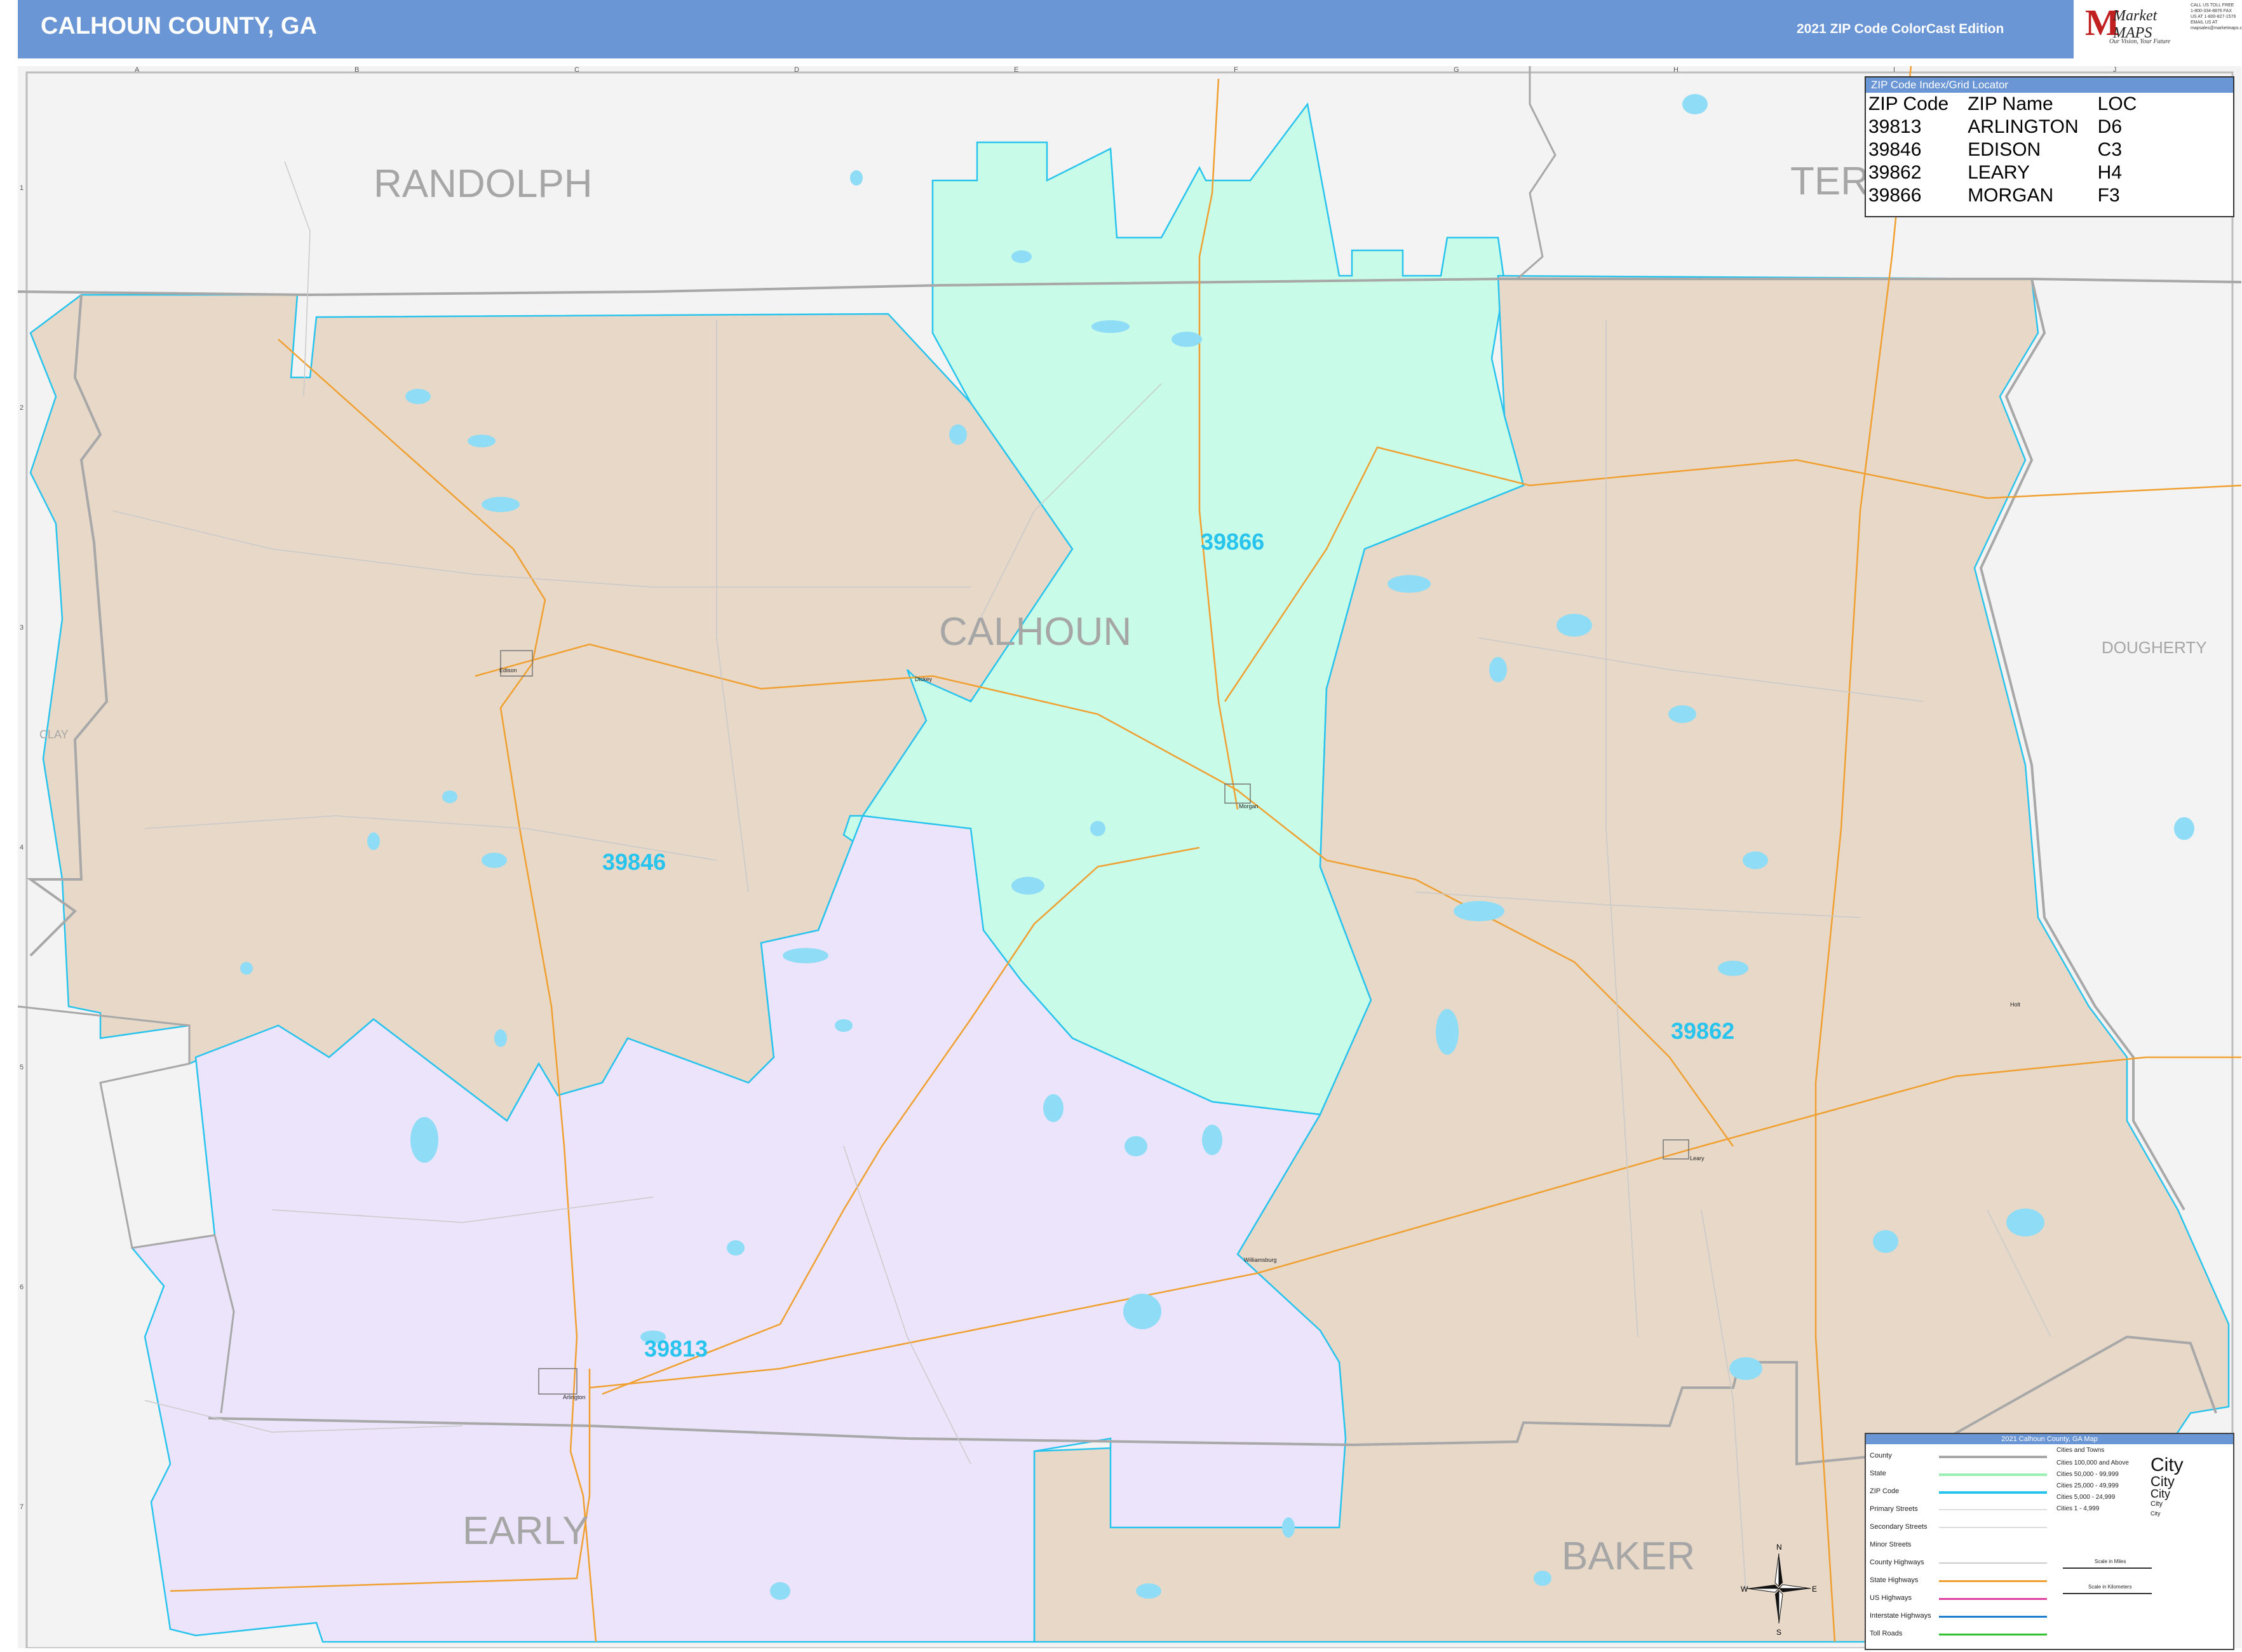 This screenshot has height=1652, width=2242. Describe the element at coordinates (1829, 181) in the screenshot. I see `county-label-terrell: TER` at that location.